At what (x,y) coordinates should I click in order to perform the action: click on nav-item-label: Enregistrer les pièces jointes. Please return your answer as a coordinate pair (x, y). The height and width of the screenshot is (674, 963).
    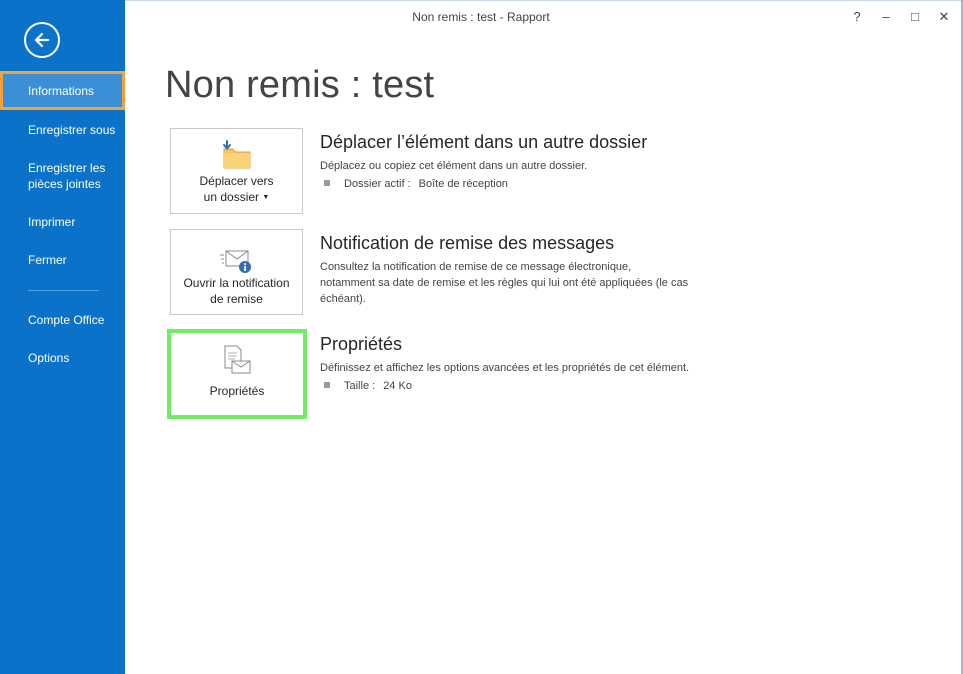
    Looking at the image, I should click on (67, 176).